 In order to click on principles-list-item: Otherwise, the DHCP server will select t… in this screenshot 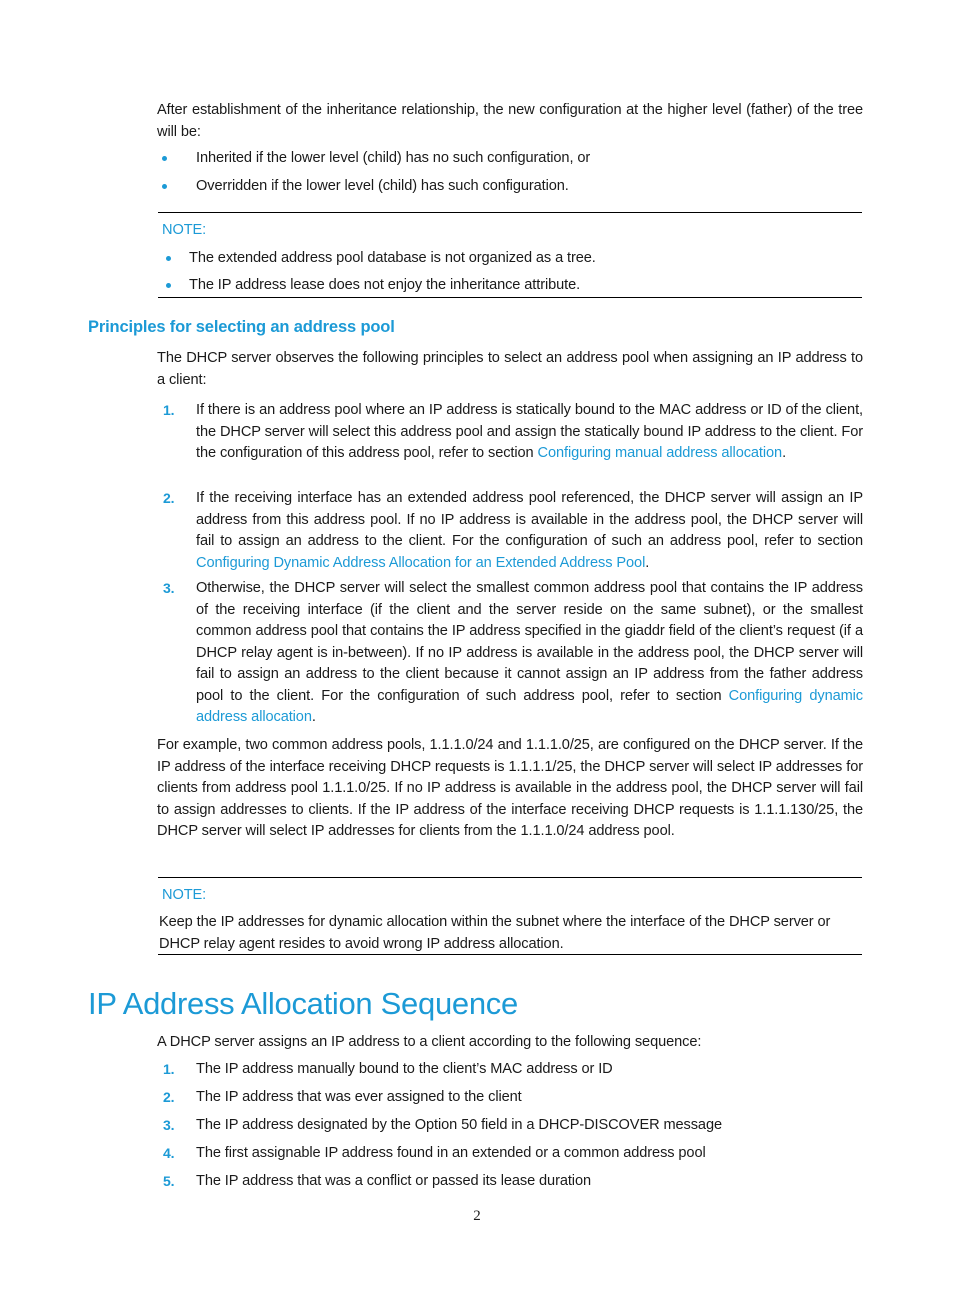, I will do `click(529, 653)`.